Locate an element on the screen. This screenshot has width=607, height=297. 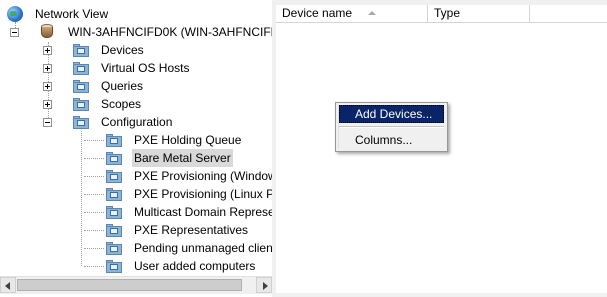
scroll-right-button is located at coordinates (264, 285).